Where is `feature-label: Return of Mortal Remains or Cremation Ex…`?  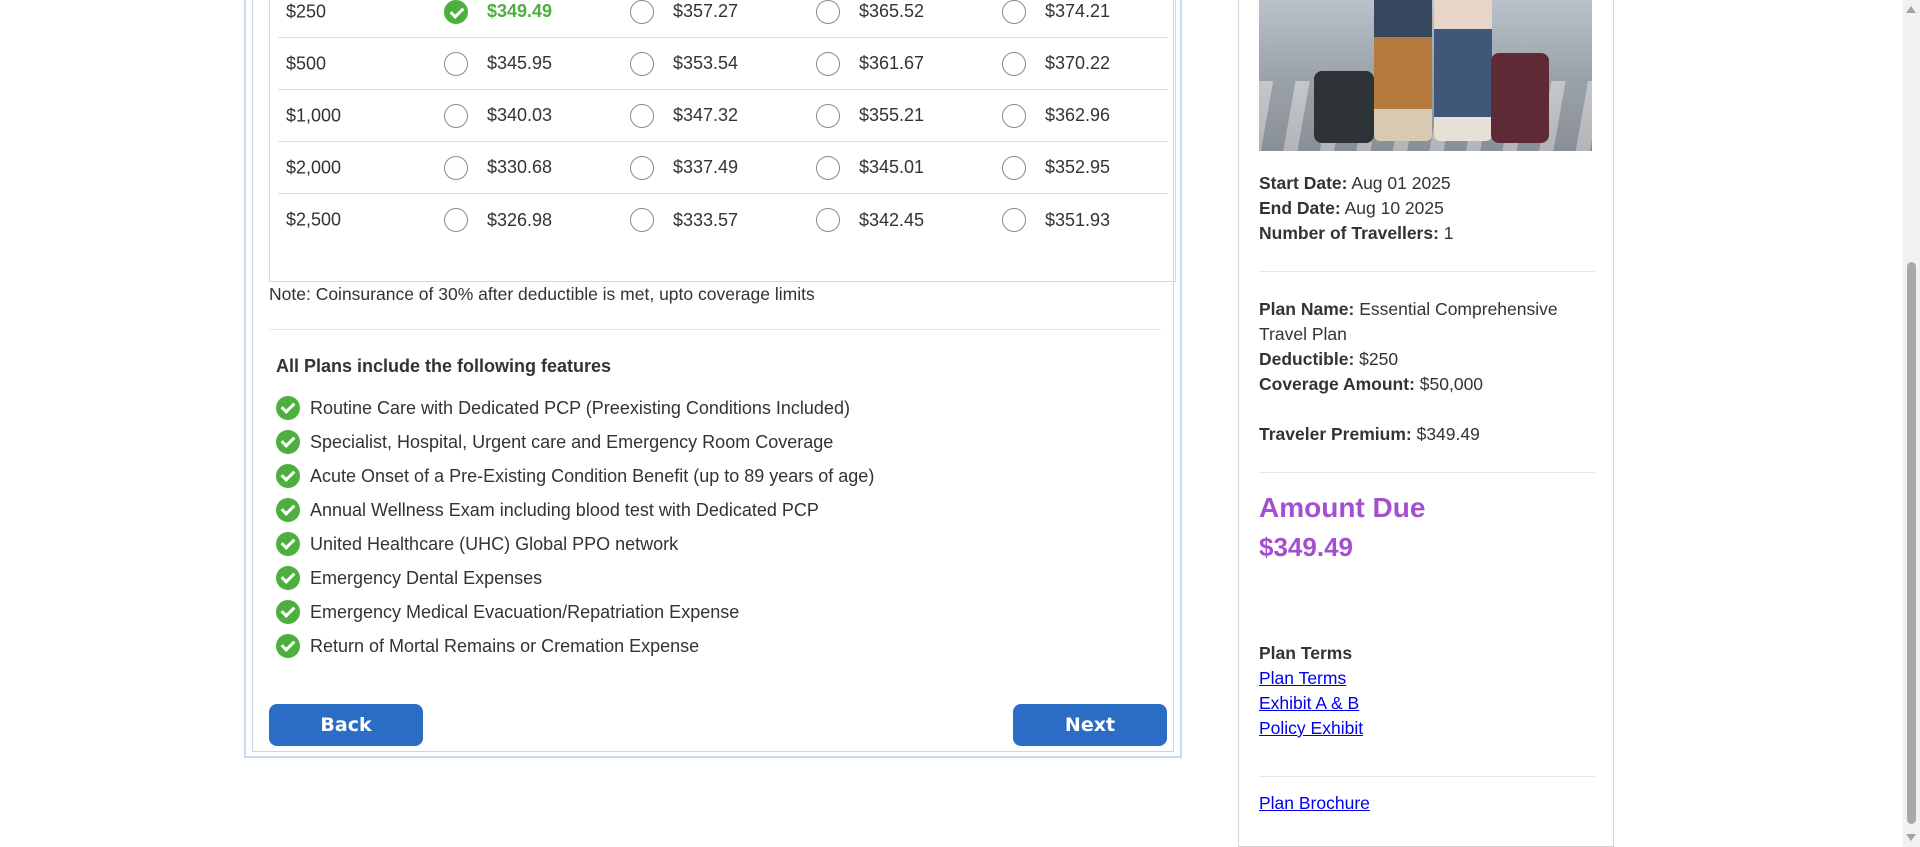 feature-label: Return of Mortal Remains or Cremation Ex… is located at coordinates (505, 645).